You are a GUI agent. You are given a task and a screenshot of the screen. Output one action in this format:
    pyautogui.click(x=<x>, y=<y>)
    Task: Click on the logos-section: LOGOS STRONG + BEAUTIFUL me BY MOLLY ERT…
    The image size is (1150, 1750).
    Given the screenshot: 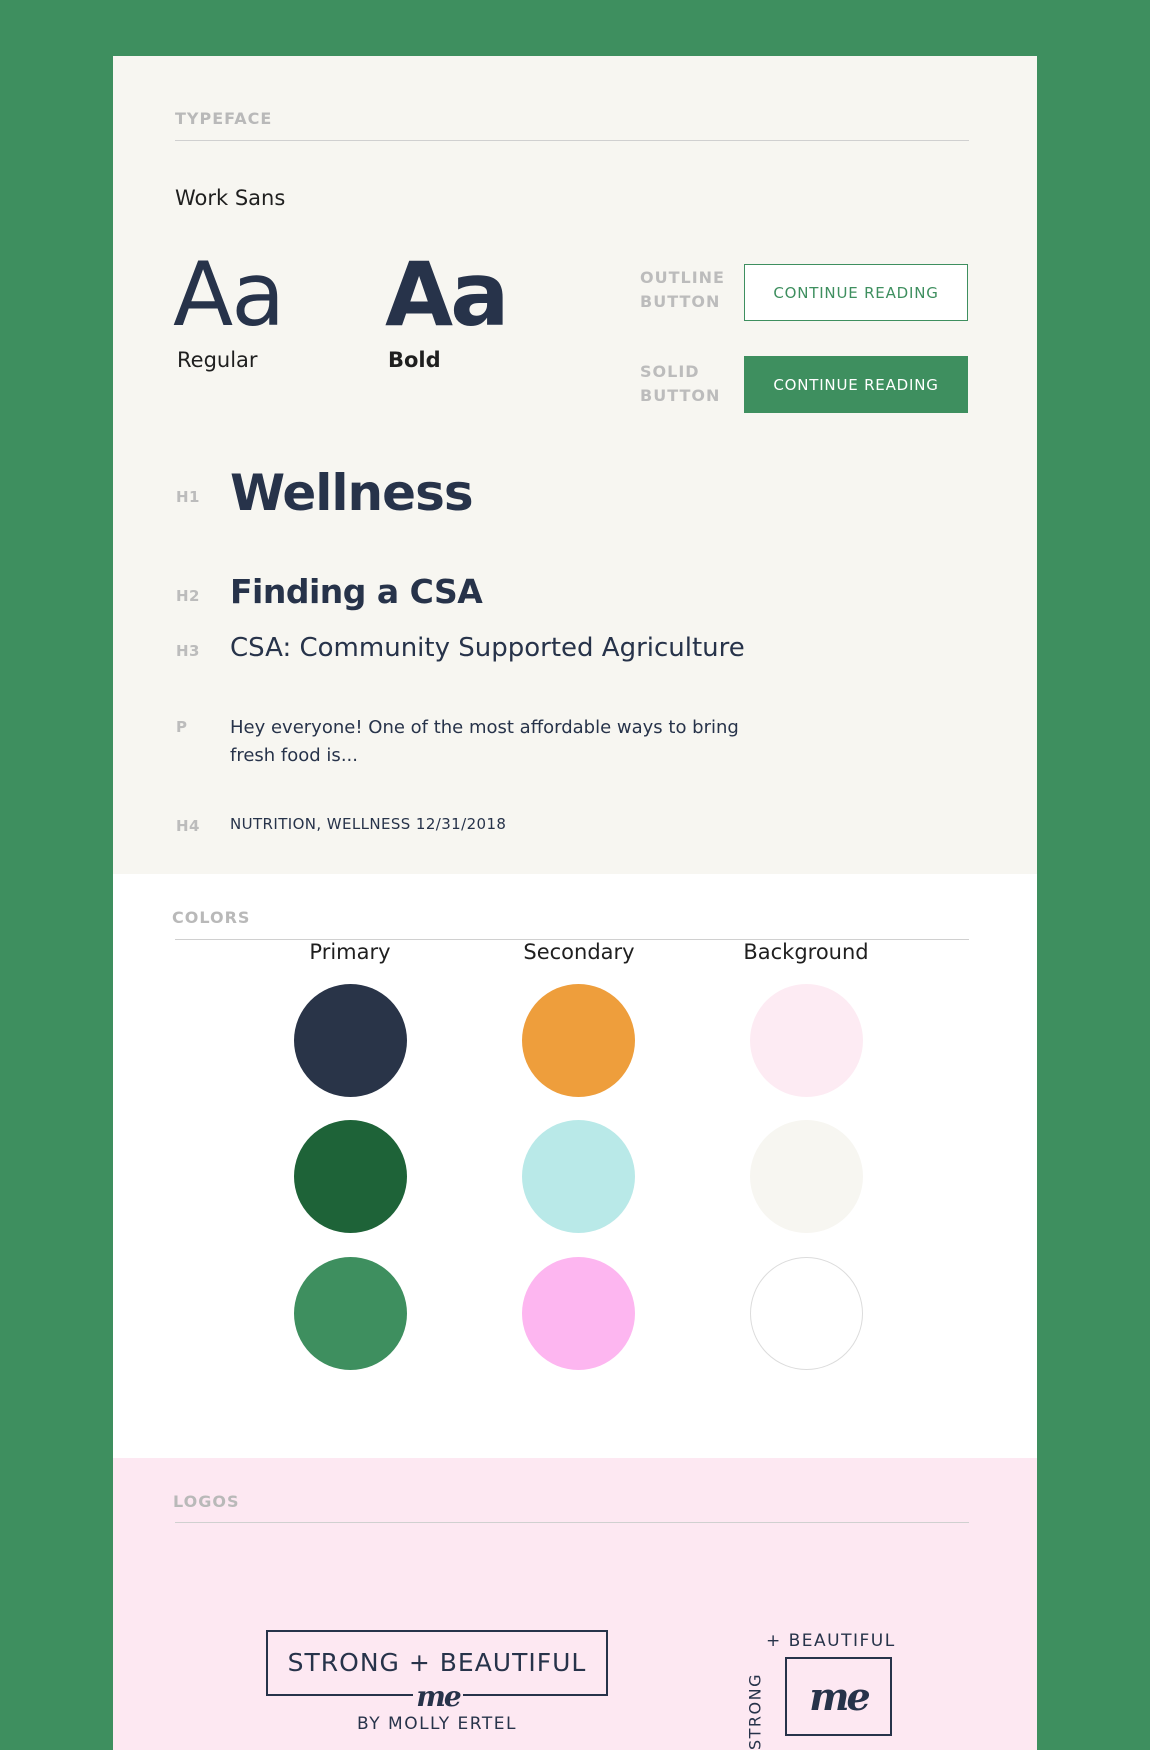 What is the action you would take?
    pyautogui.click(x=575, y=1604)
    